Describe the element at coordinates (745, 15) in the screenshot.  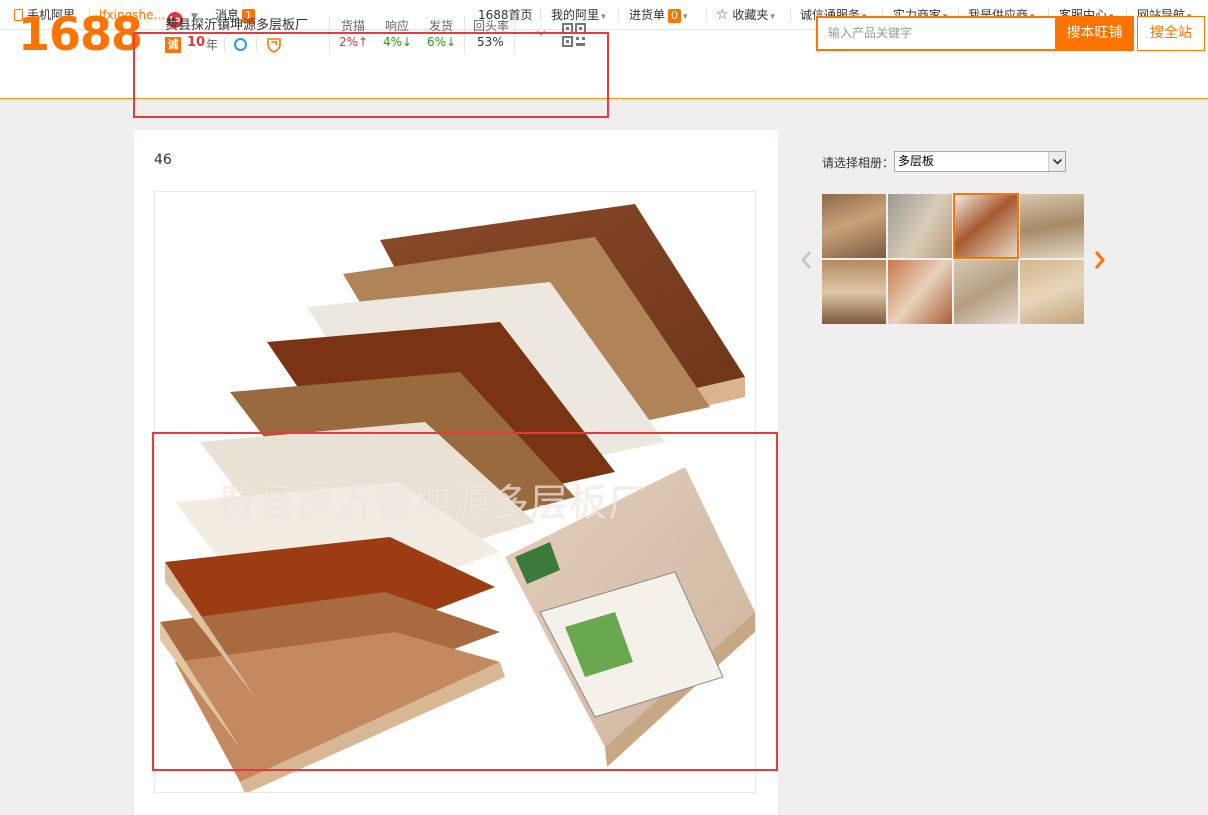
I see `favorites-menu: ☆ 收藏夹 ▾` at that location.